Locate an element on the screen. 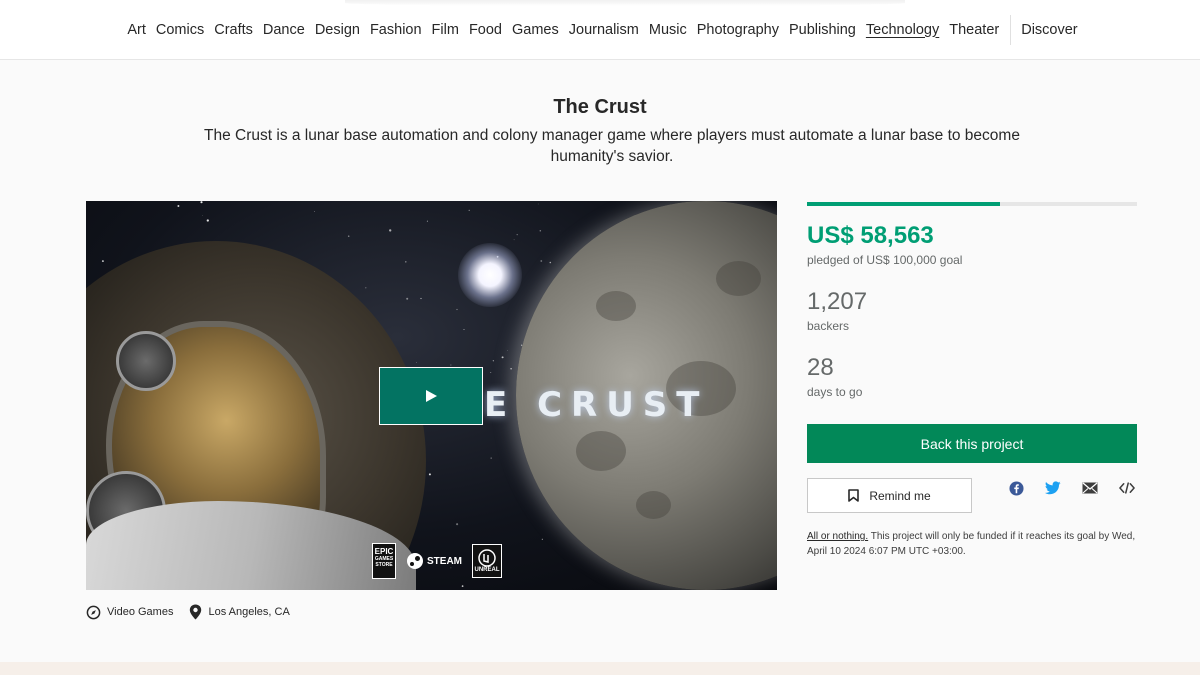 This screenshot has width=1200, height=675. nav-item-dance: Dance is located at coordinates (284, 30).